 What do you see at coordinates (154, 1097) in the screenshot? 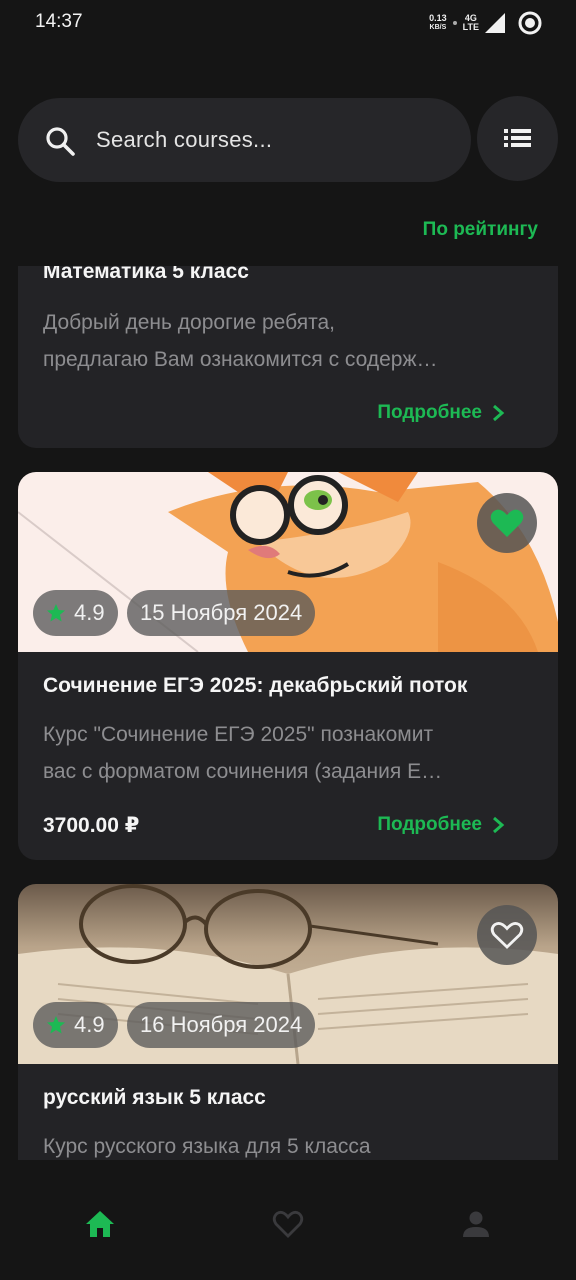
I see `course-title: русский язык 5 класс` at bounding box center [154, 1097].